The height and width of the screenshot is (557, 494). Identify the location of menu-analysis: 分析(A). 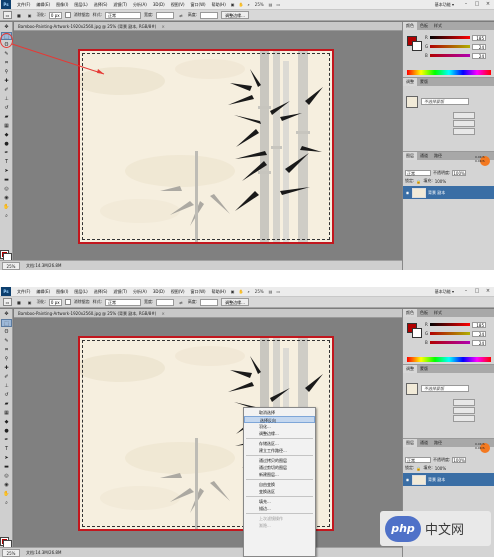
(140, 292).